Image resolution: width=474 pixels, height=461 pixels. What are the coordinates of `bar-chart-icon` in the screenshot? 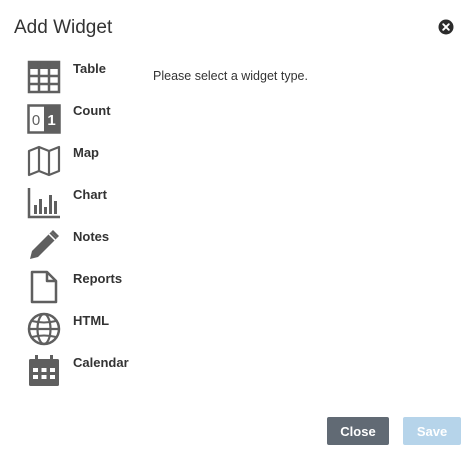 It's located at (44, 203).